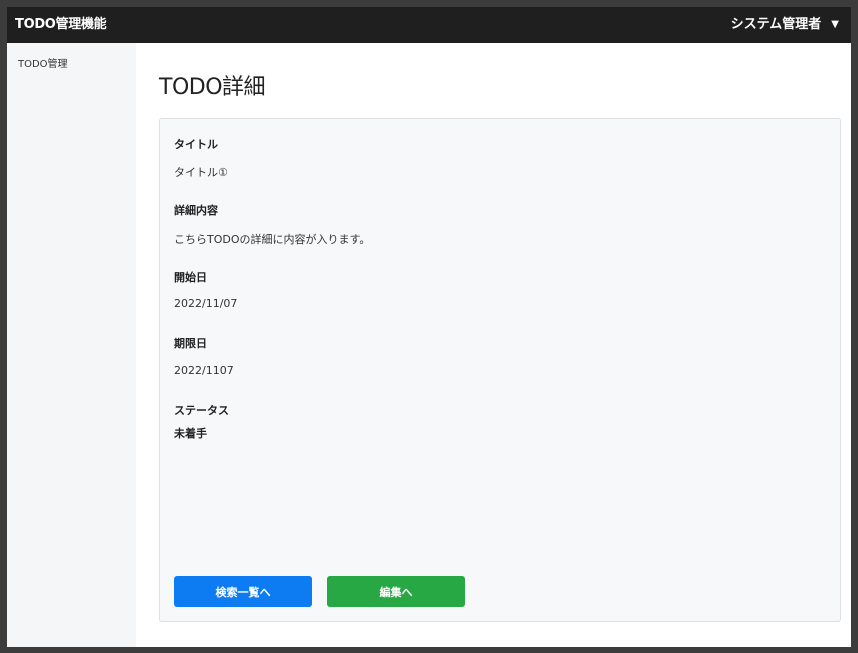  What do you see at coordinates (71, 345) in the screenshot?
I see `sidebar: TODO管理` at bounding box center [71, 345].